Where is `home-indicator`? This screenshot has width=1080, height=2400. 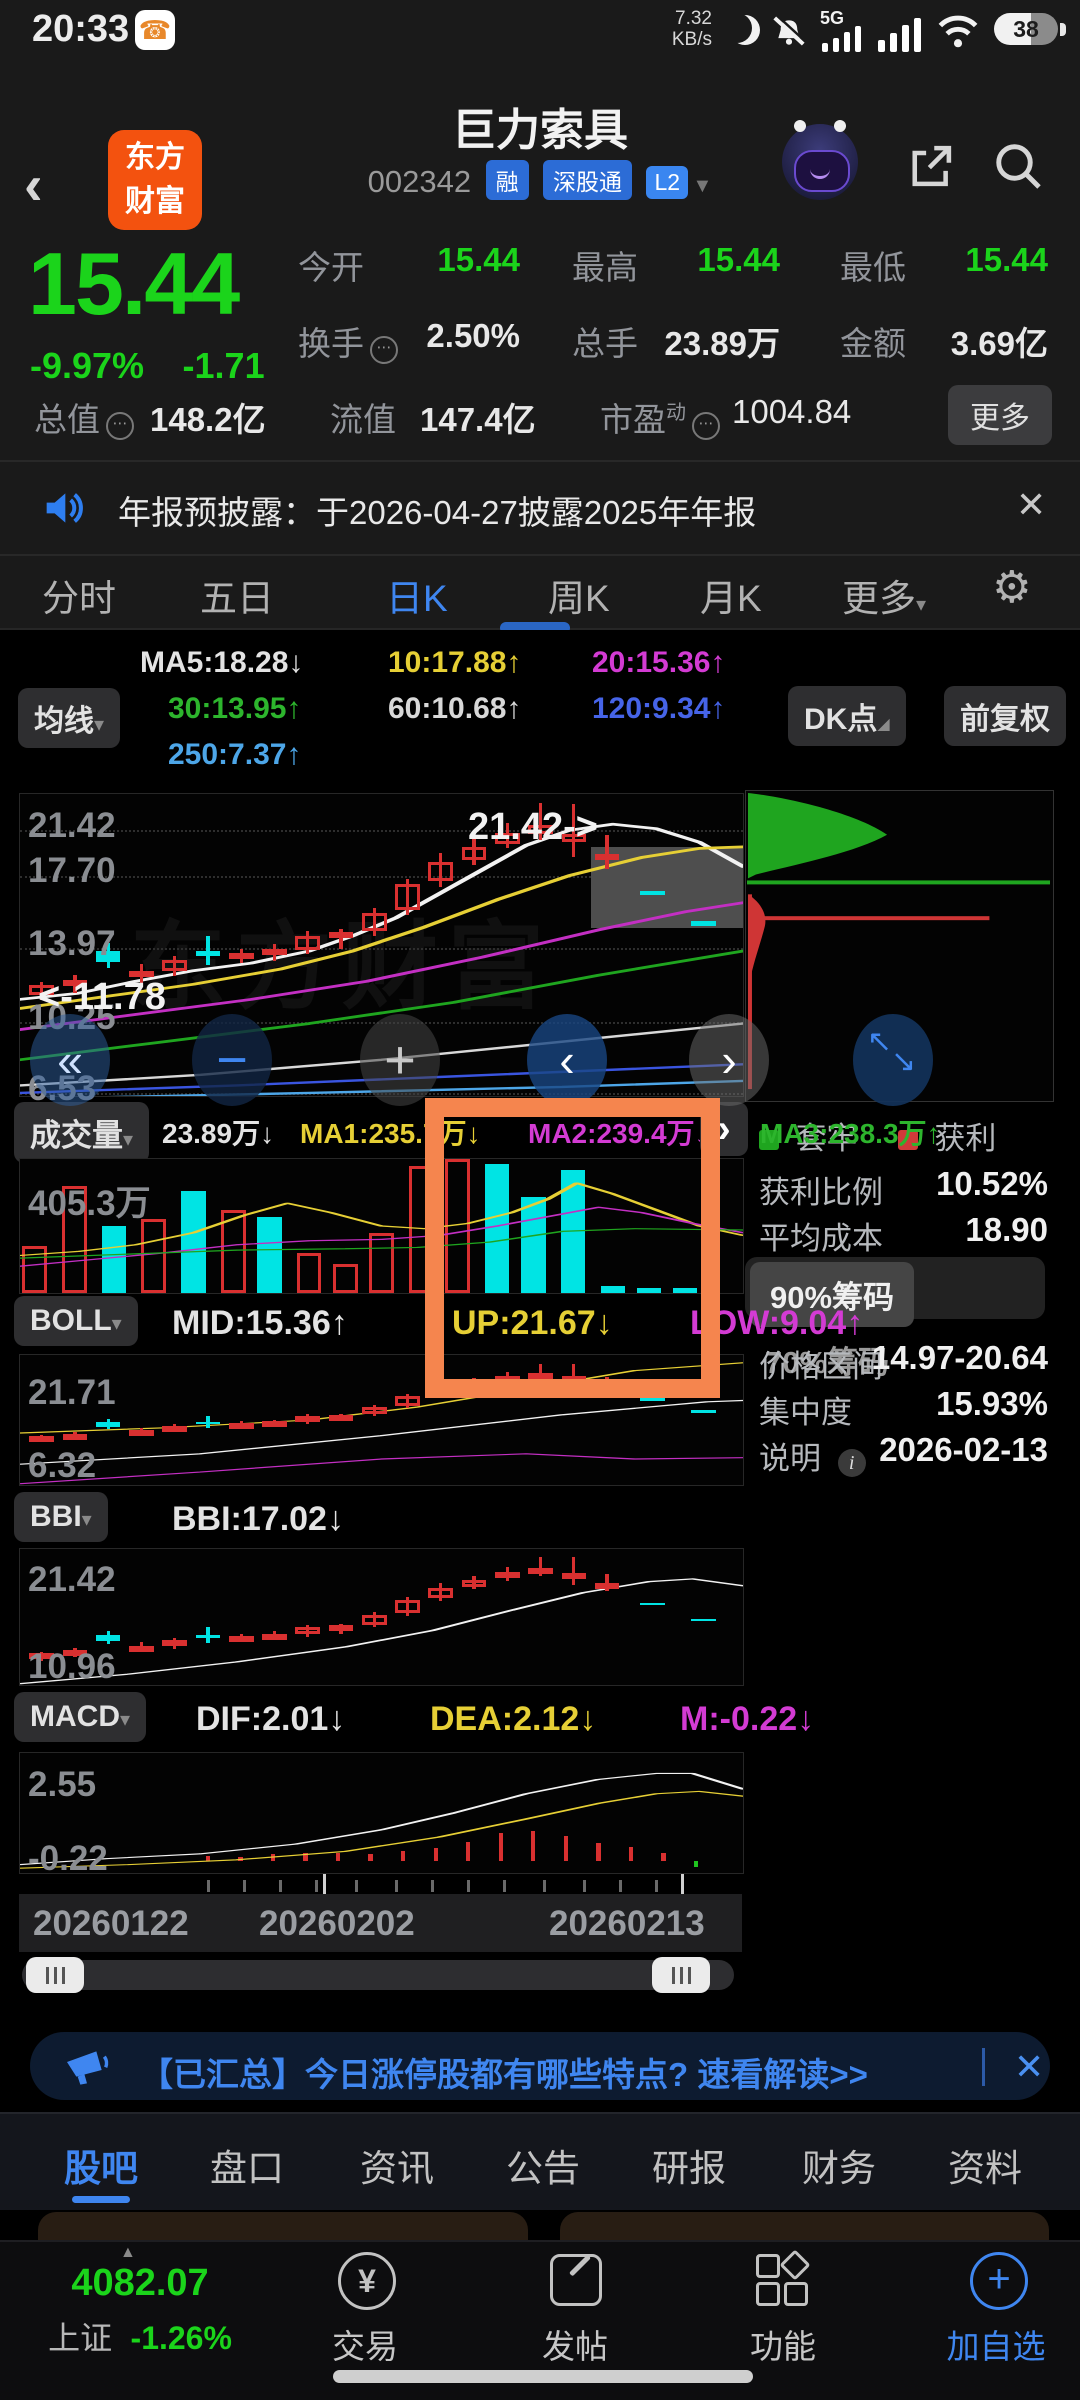 home-indicator is located at coordinates (543, 2376).